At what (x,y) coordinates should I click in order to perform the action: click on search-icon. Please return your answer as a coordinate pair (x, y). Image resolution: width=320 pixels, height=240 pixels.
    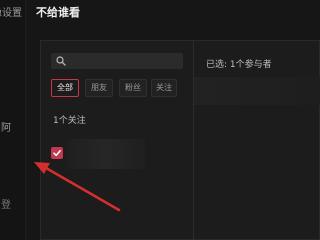
    Looking at the image, I should click on (61, 61).